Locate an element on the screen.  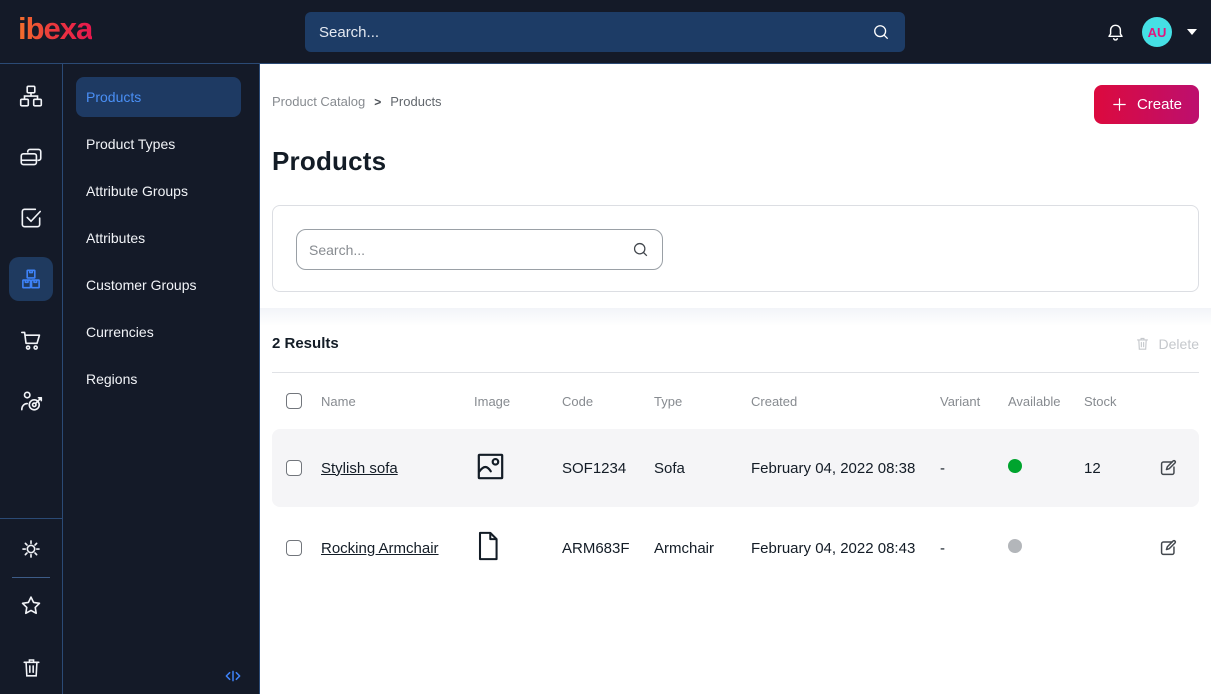
main-menu-rail is located at coordinates (31, 379).